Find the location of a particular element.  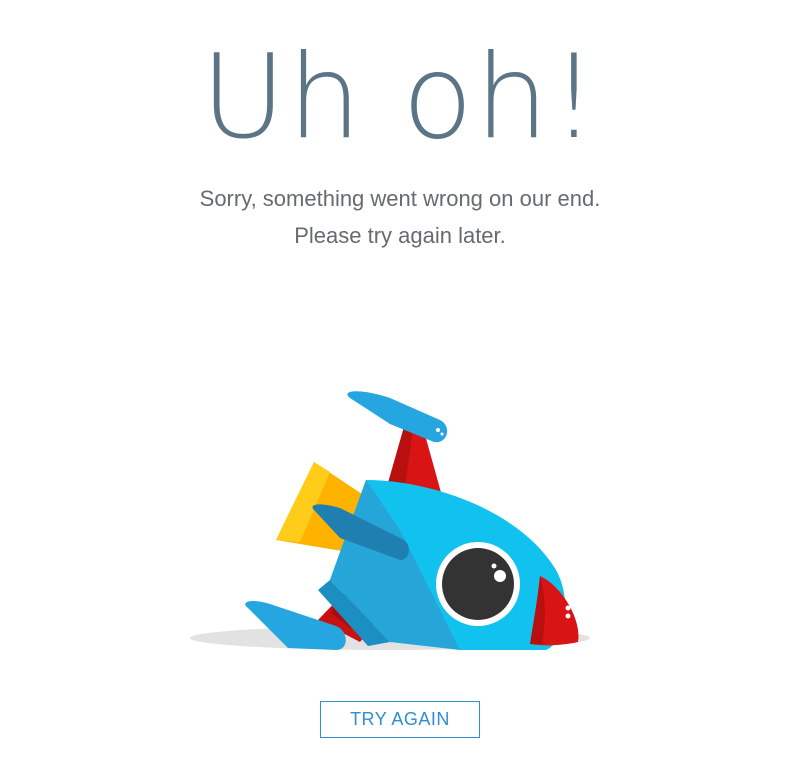

rocket-porthole is located at coordinates (478, 584).